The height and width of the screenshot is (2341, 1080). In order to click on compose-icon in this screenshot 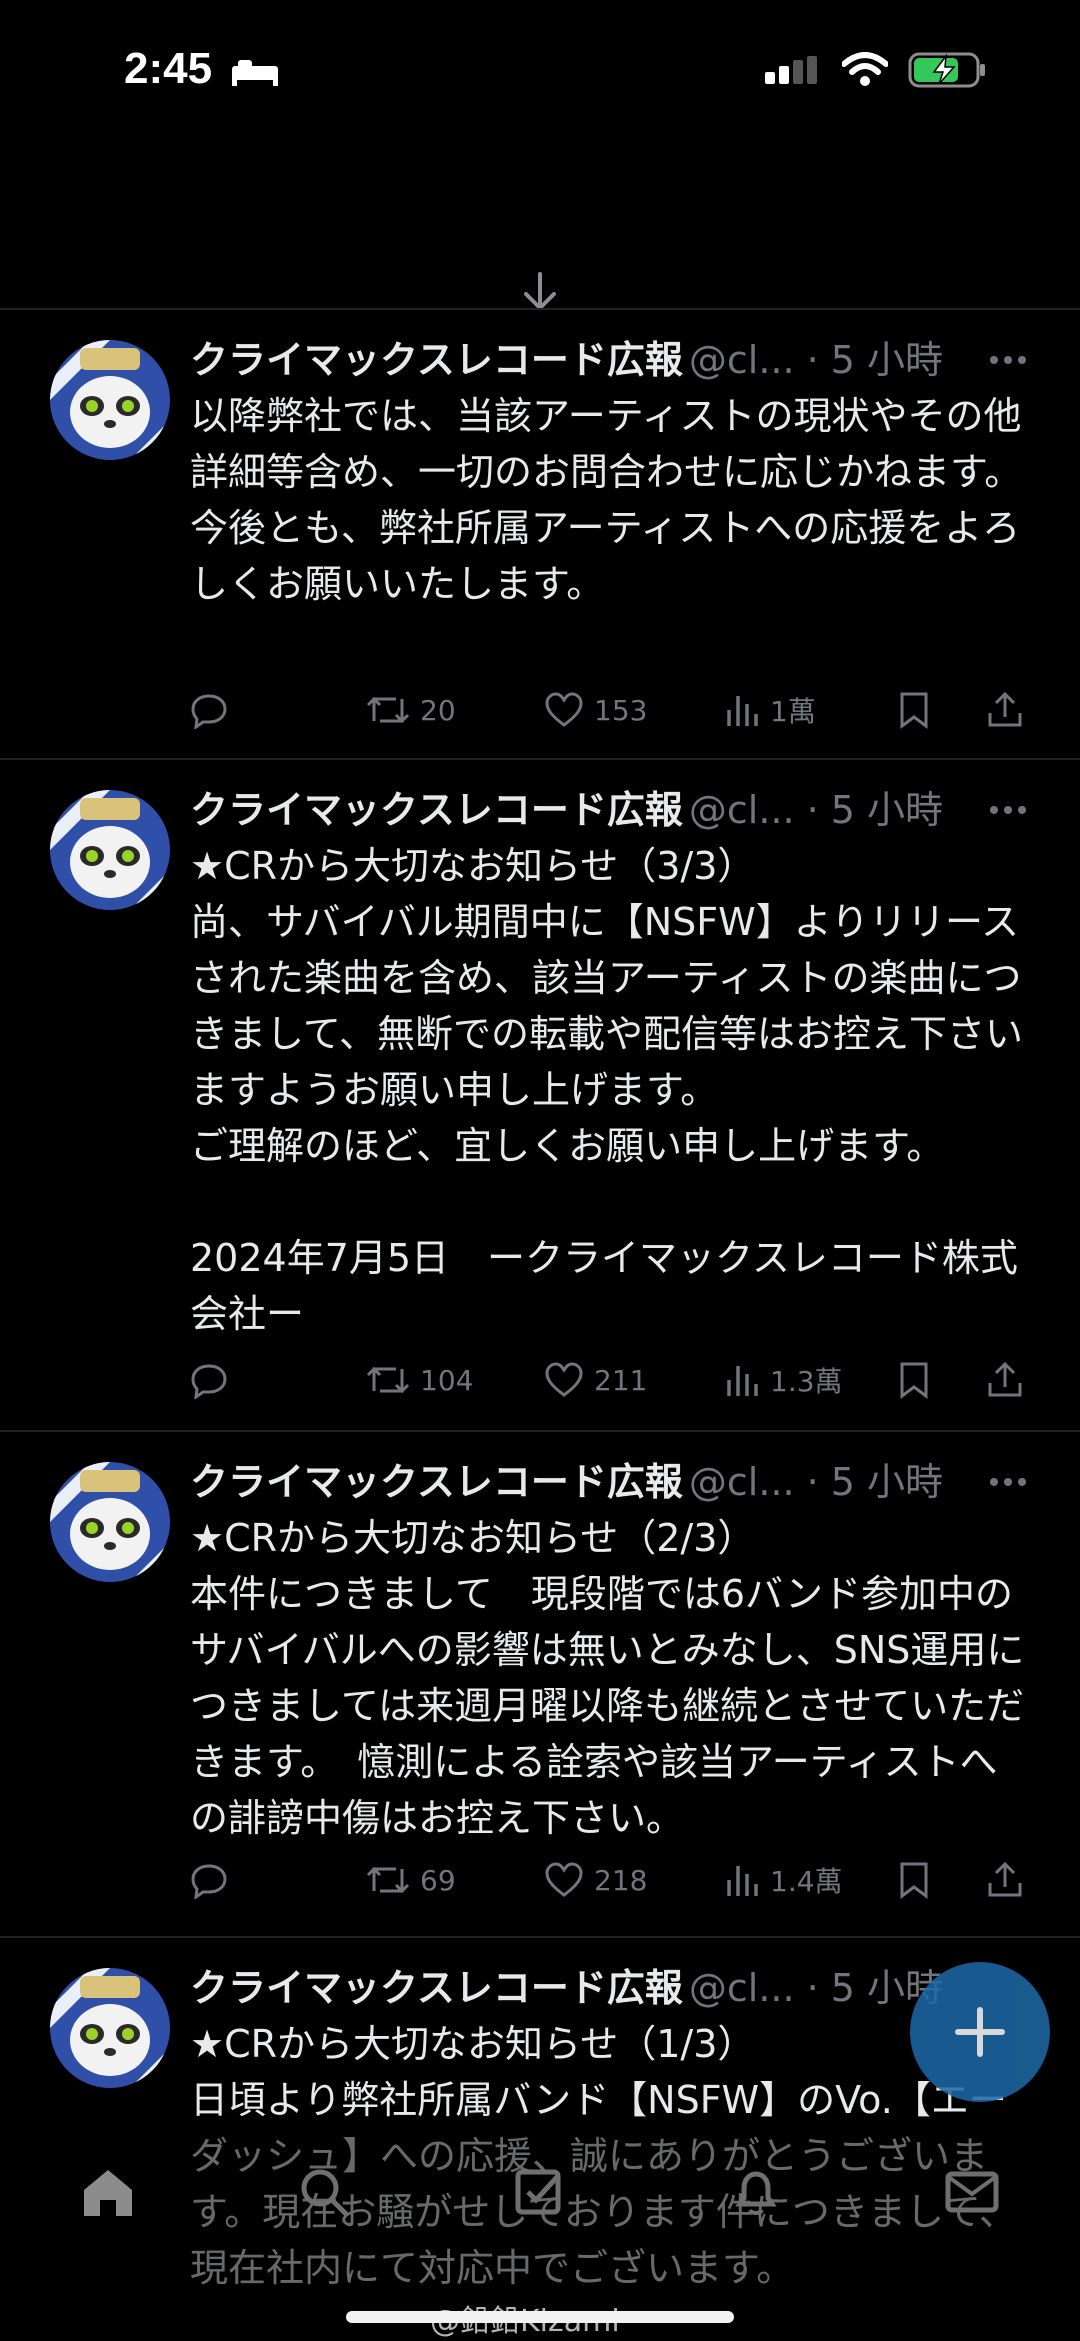, I will do `click(980, 2032)`.